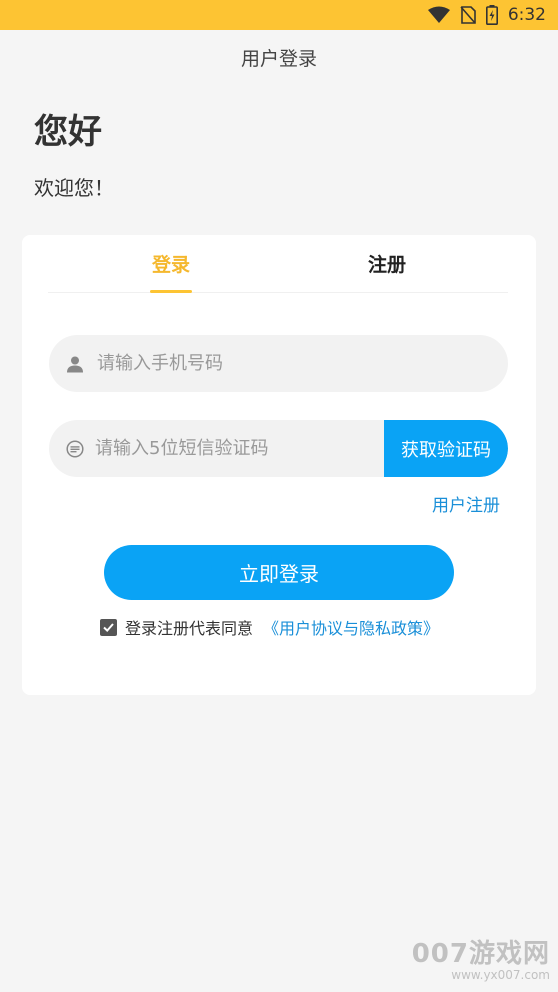 This screenshot has width=558, height=992. What do you see at coordinates (500, 975) in the screenshot?
I see `watermark-url: www.yx007.com` at bounding box center [500, 975].